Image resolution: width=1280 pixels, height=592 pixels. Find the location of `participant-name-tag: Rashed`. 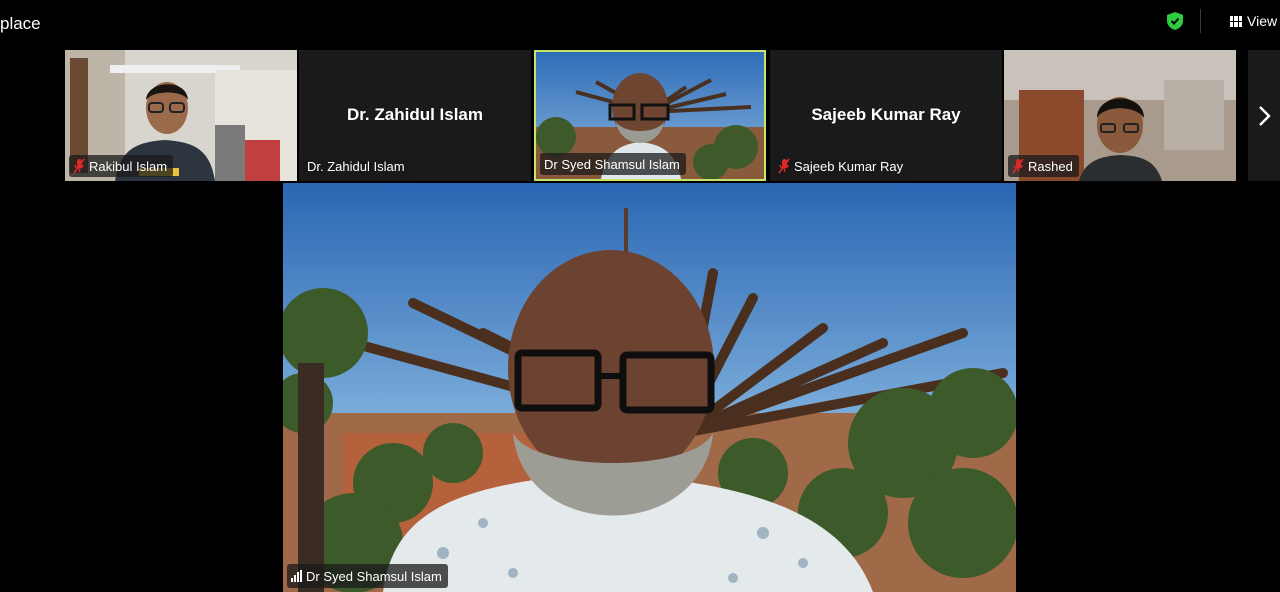

participant-name-tag: Rashed is located at coordinates (1043, 166).